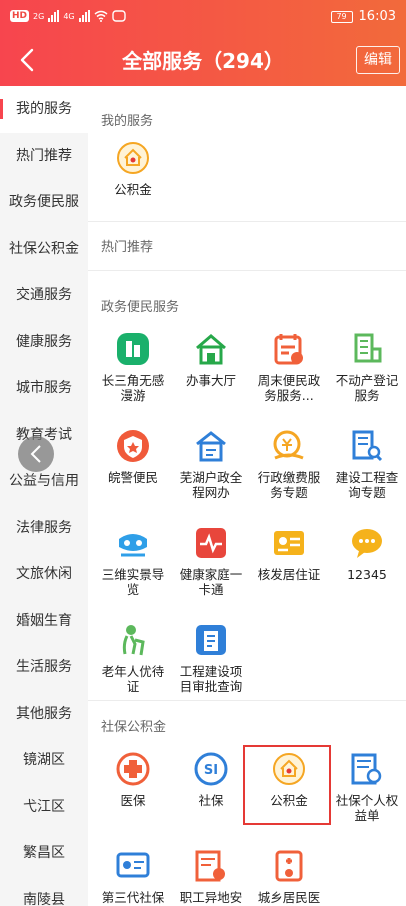 This screenshot has height=906, width=406. What do you see at coordinates (211, 640) in the screenshot?
I see `project-approval-icon` at bounding box center [211, 640].